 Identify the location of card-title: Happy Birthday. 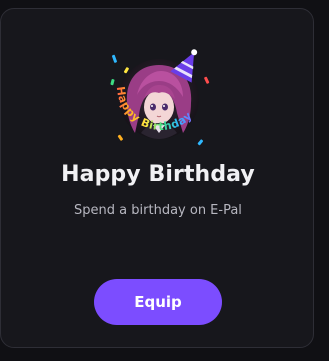
(158, 174).